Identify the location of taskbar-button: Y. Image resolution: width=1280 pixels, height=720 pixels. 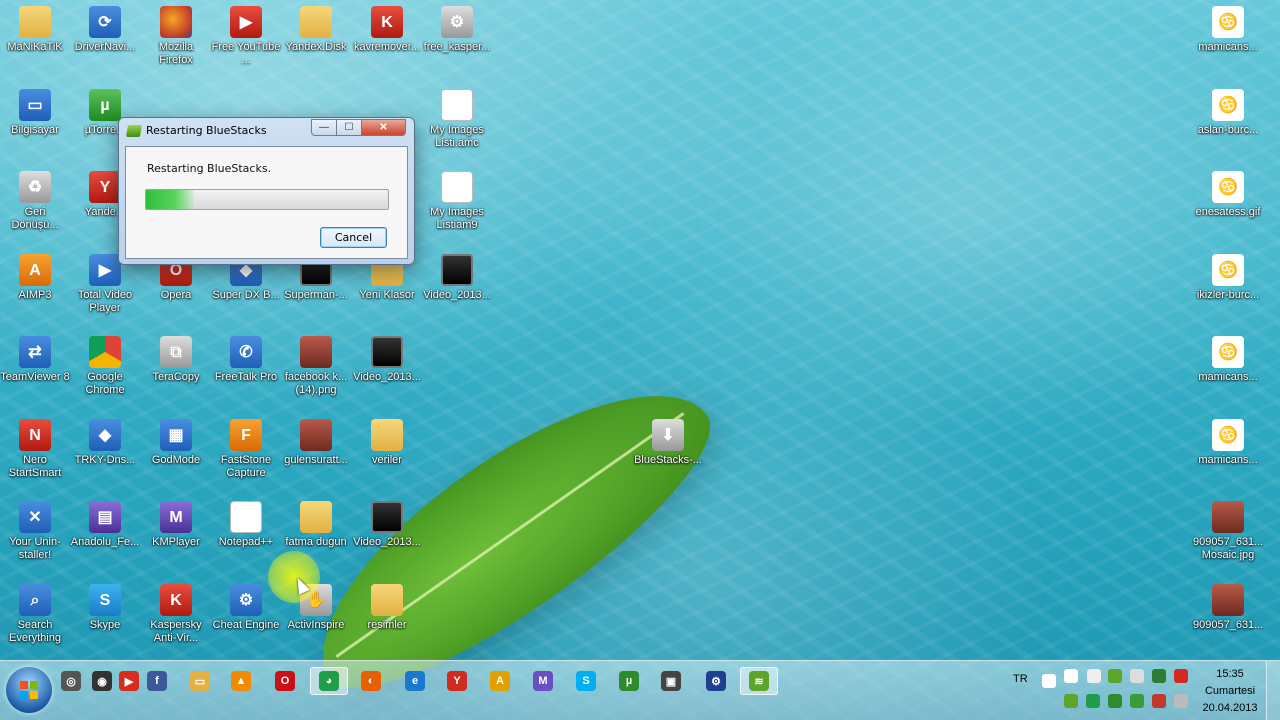
(457, 681).